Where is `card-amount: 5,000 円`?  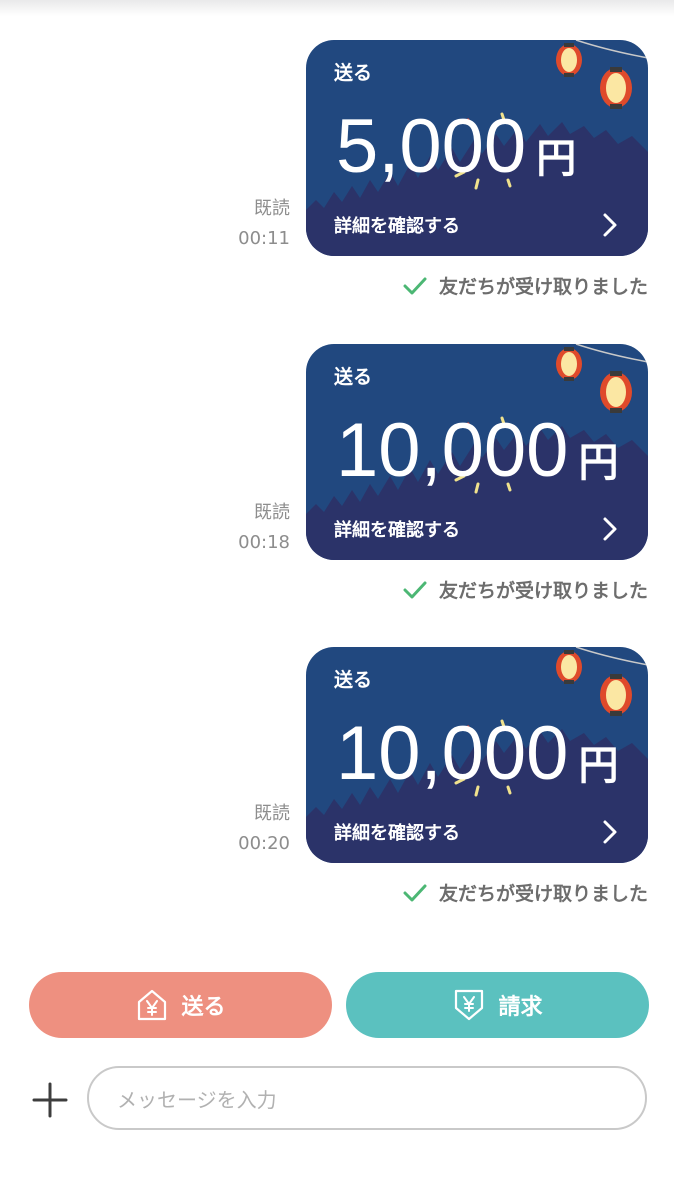
card-amount: 5,000 円 is located at coordinates (456, 153).